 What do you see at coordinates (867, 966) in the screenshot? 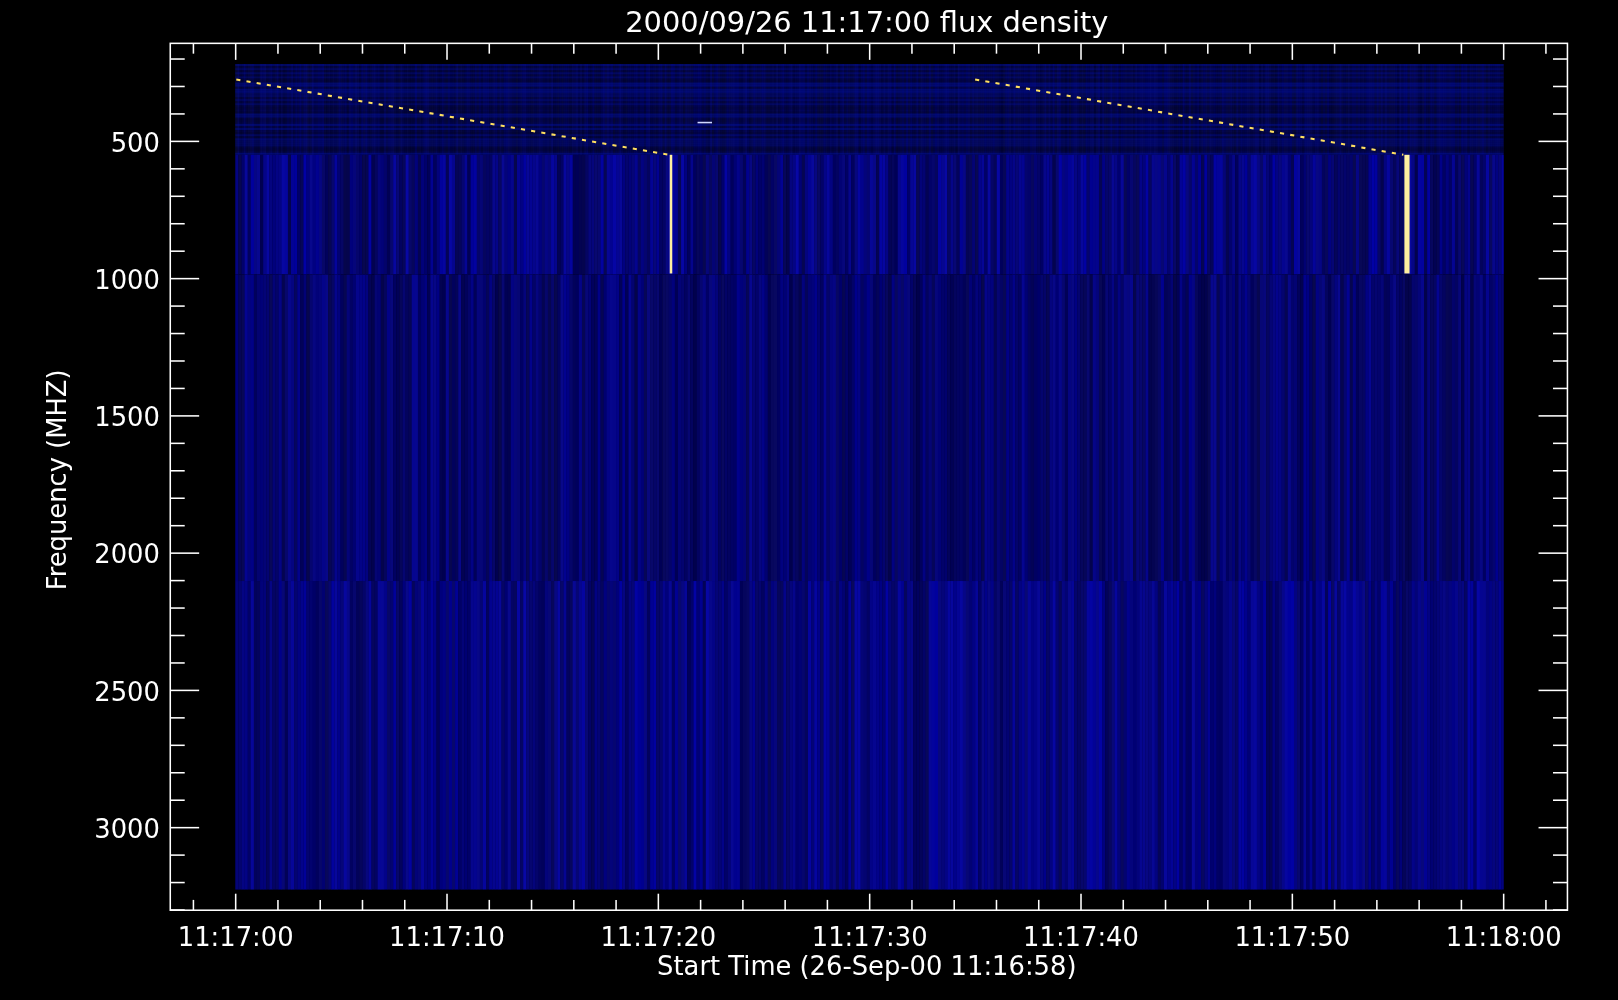
I see `axis-label: Start Time (26-Sep-00 11:16:58)` at bounding box center [867, 966].